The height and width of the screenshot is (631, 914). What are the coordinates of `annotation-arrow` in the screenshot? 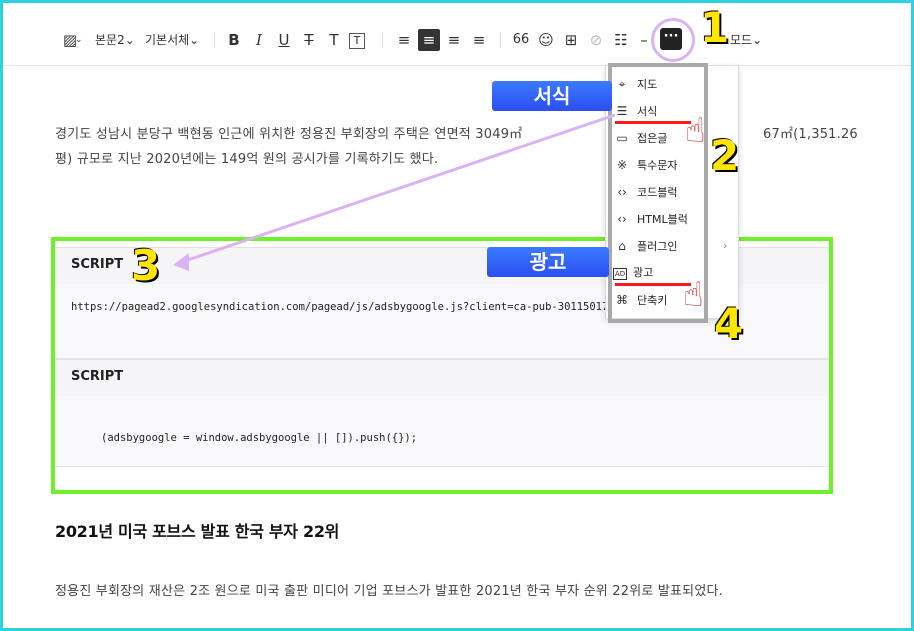 It's located at (394, 192).